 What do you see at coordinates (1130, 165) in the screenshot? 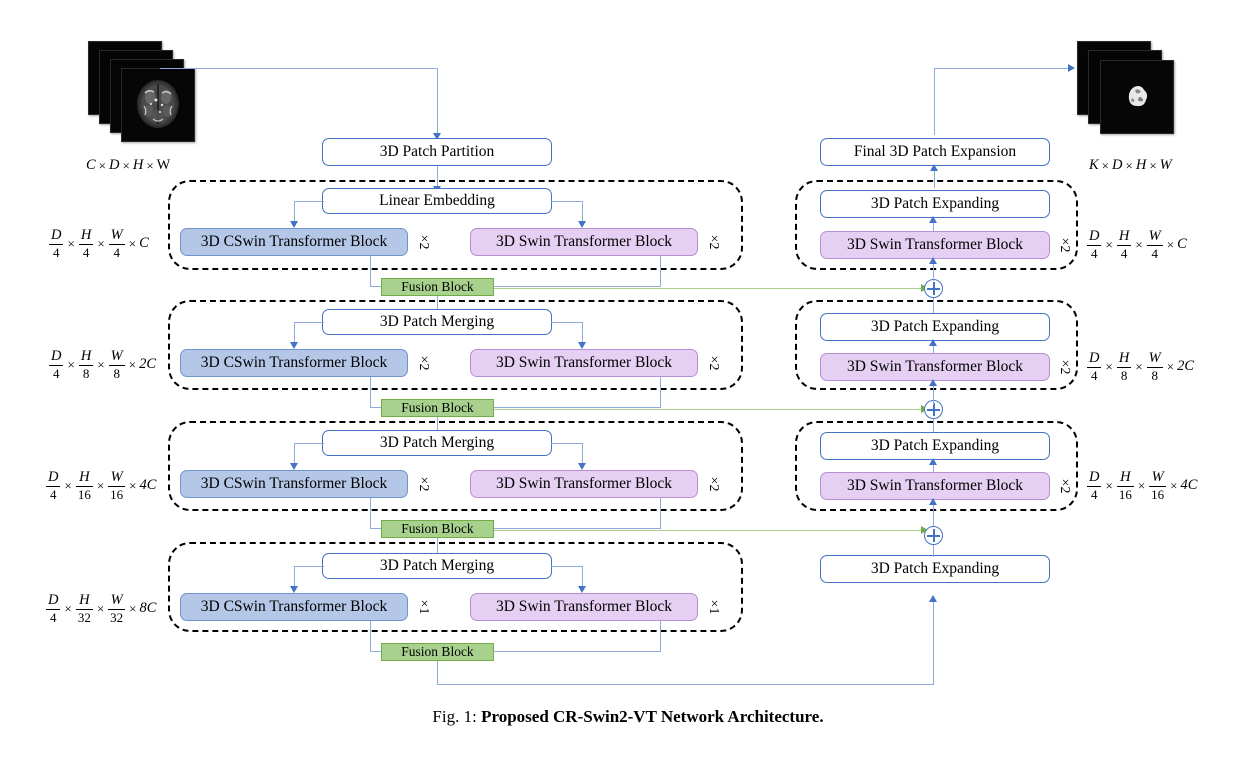
I see `output-dimension-label: K × D × H × W` at bounding box center [1130, 165].